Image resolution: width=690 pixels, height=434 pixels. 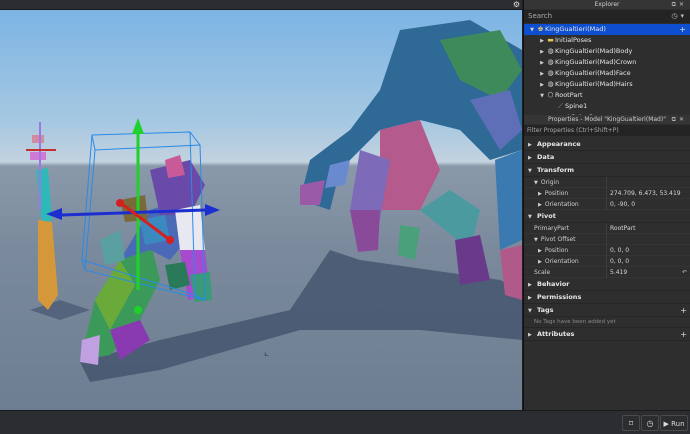 I want to click on prop-origin: ▼ Origin, so click(x=607, y=182).